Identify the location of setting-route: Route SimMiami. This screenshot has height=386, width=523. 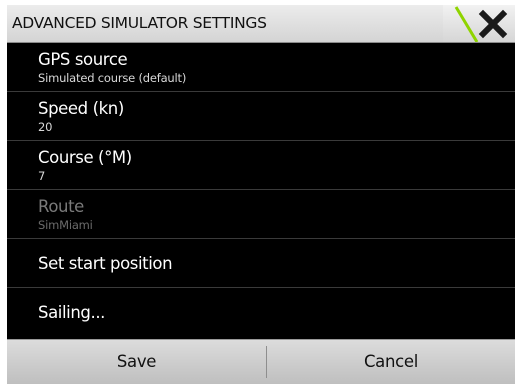
(261, 214).